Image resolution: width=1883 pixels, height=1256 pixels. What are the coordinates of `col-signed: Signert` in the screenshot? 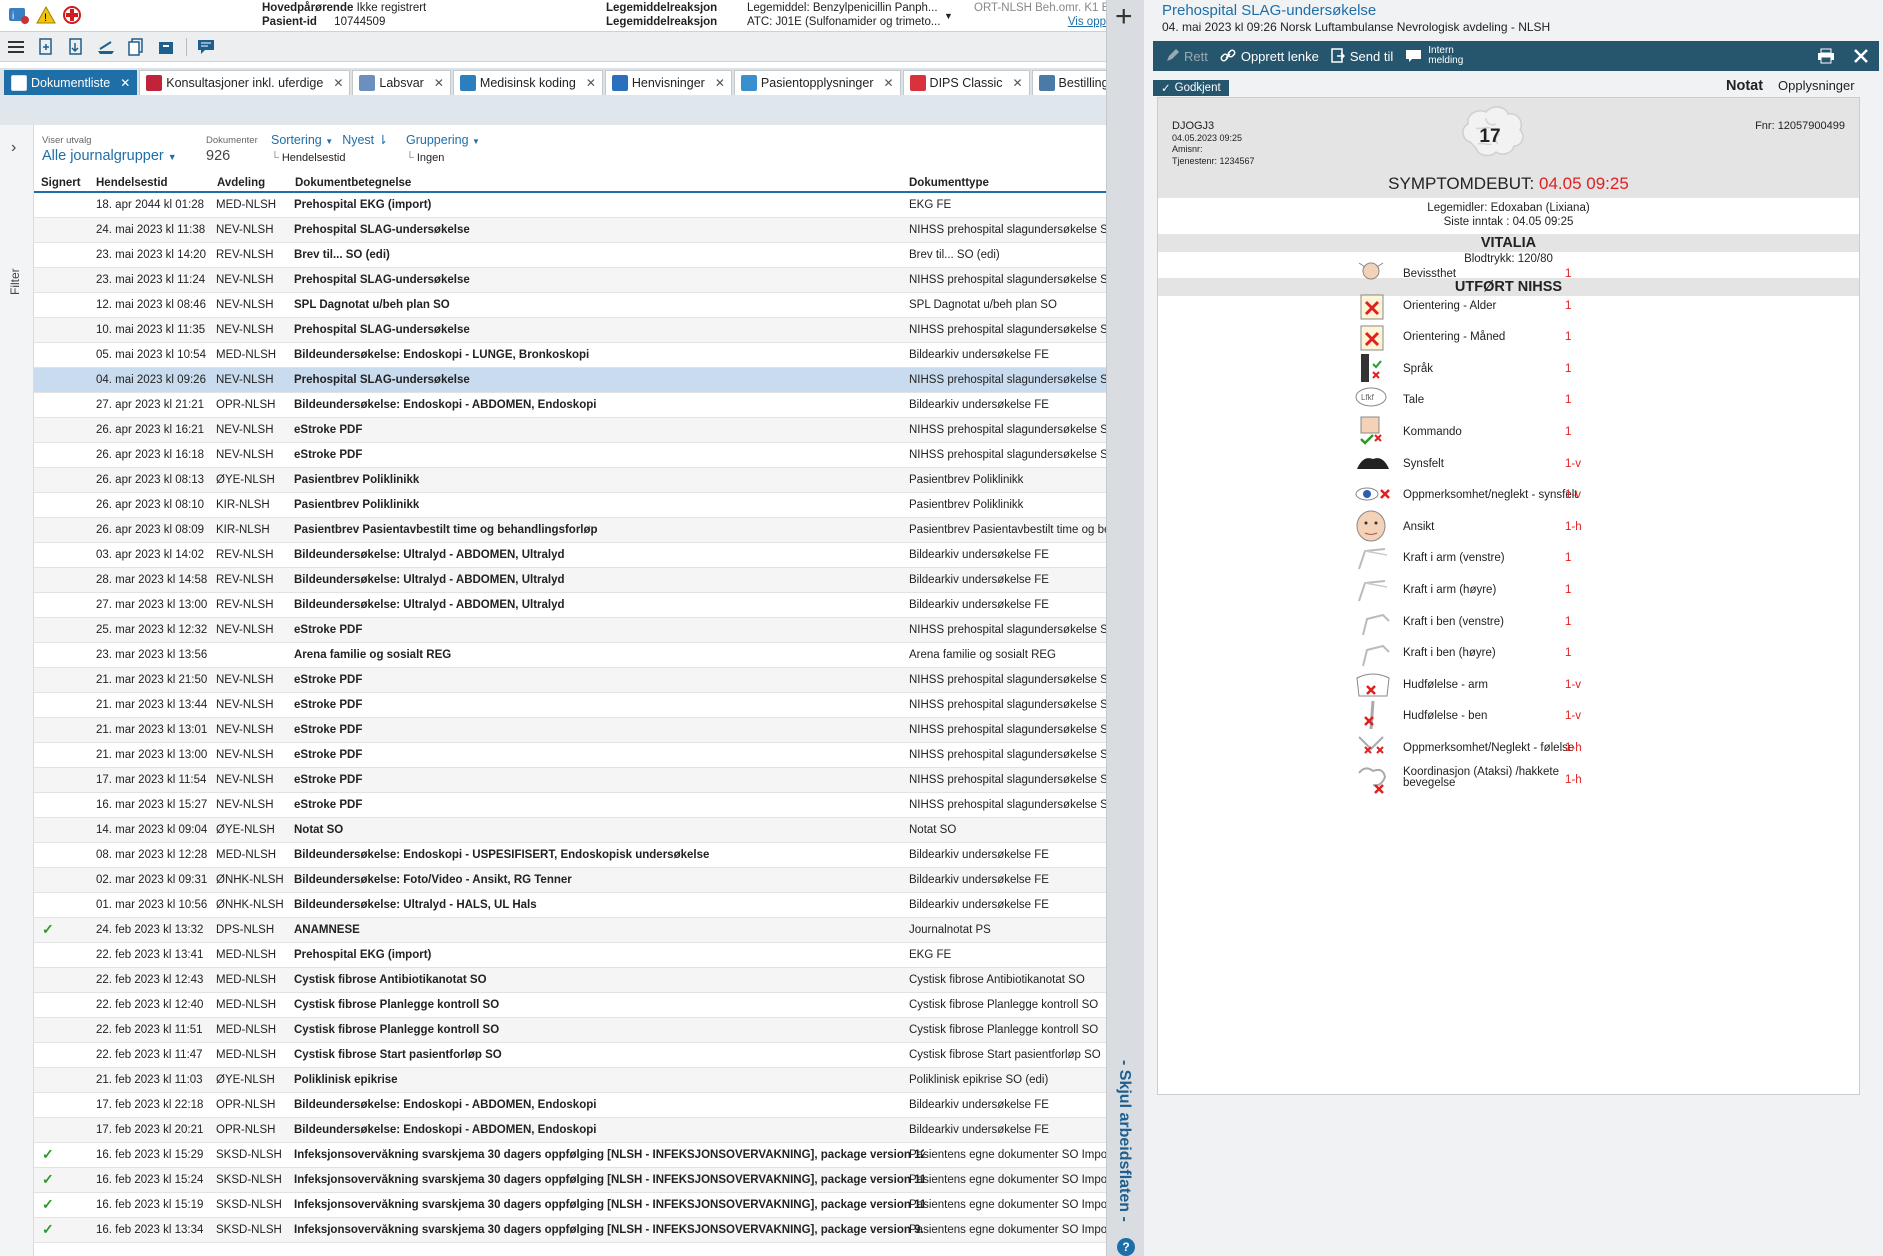 It's located at (61, 183).